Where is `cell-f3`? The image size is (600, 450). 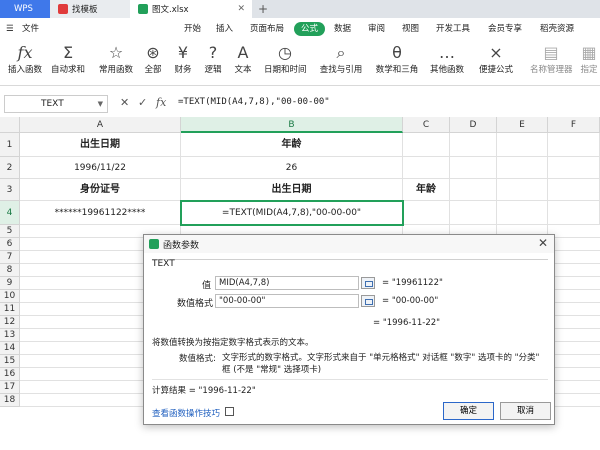 cell-f3 is located at coordinates (574, 190).